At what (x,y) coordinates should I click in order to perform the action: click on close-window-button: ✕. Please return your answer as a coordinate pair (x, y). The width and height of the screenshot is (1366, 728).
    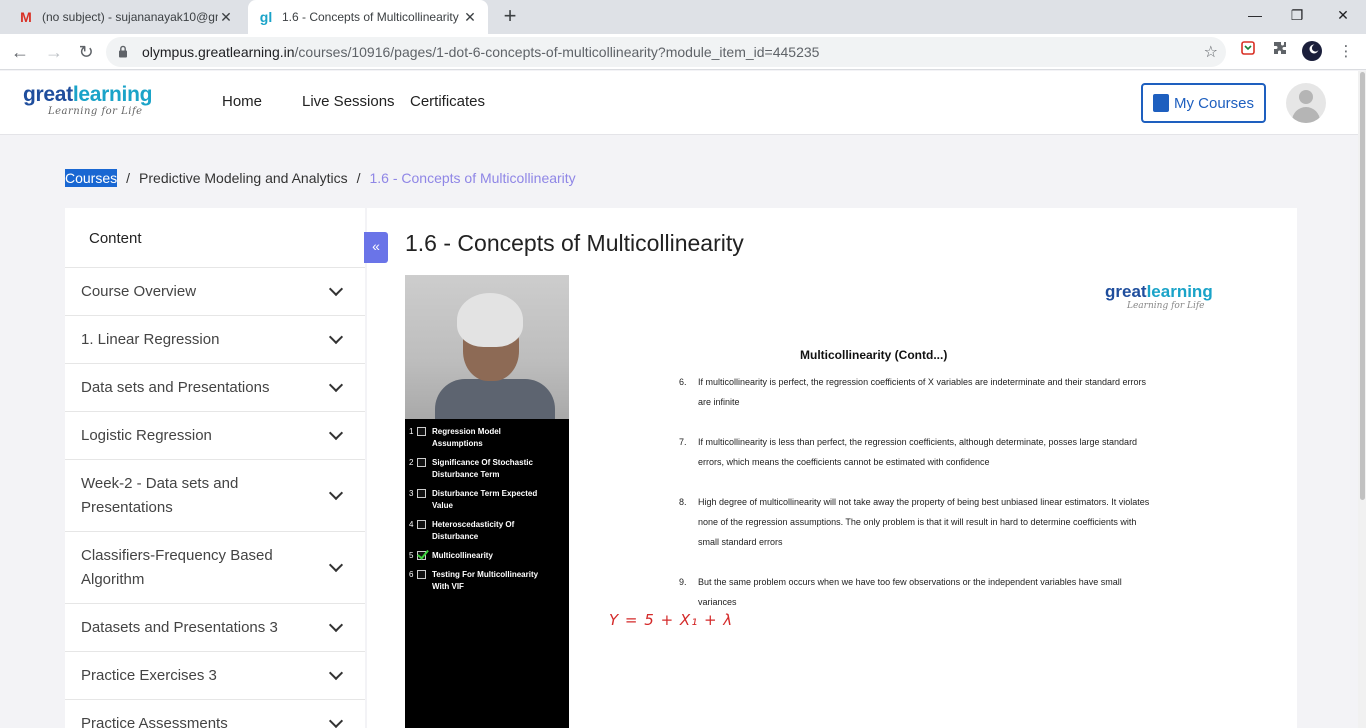
    Looking at the image, I should click on (1343, 15).